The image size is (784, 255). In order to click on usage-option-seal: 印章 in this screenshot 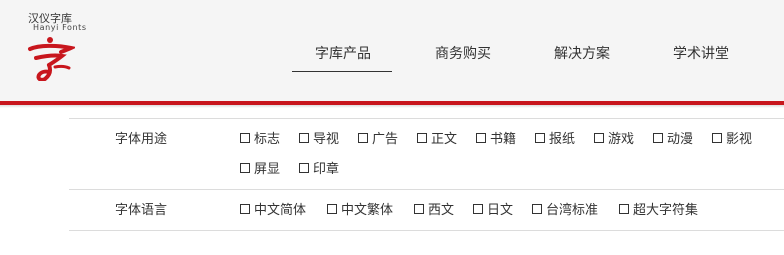, I will do `click(319, 167)`.